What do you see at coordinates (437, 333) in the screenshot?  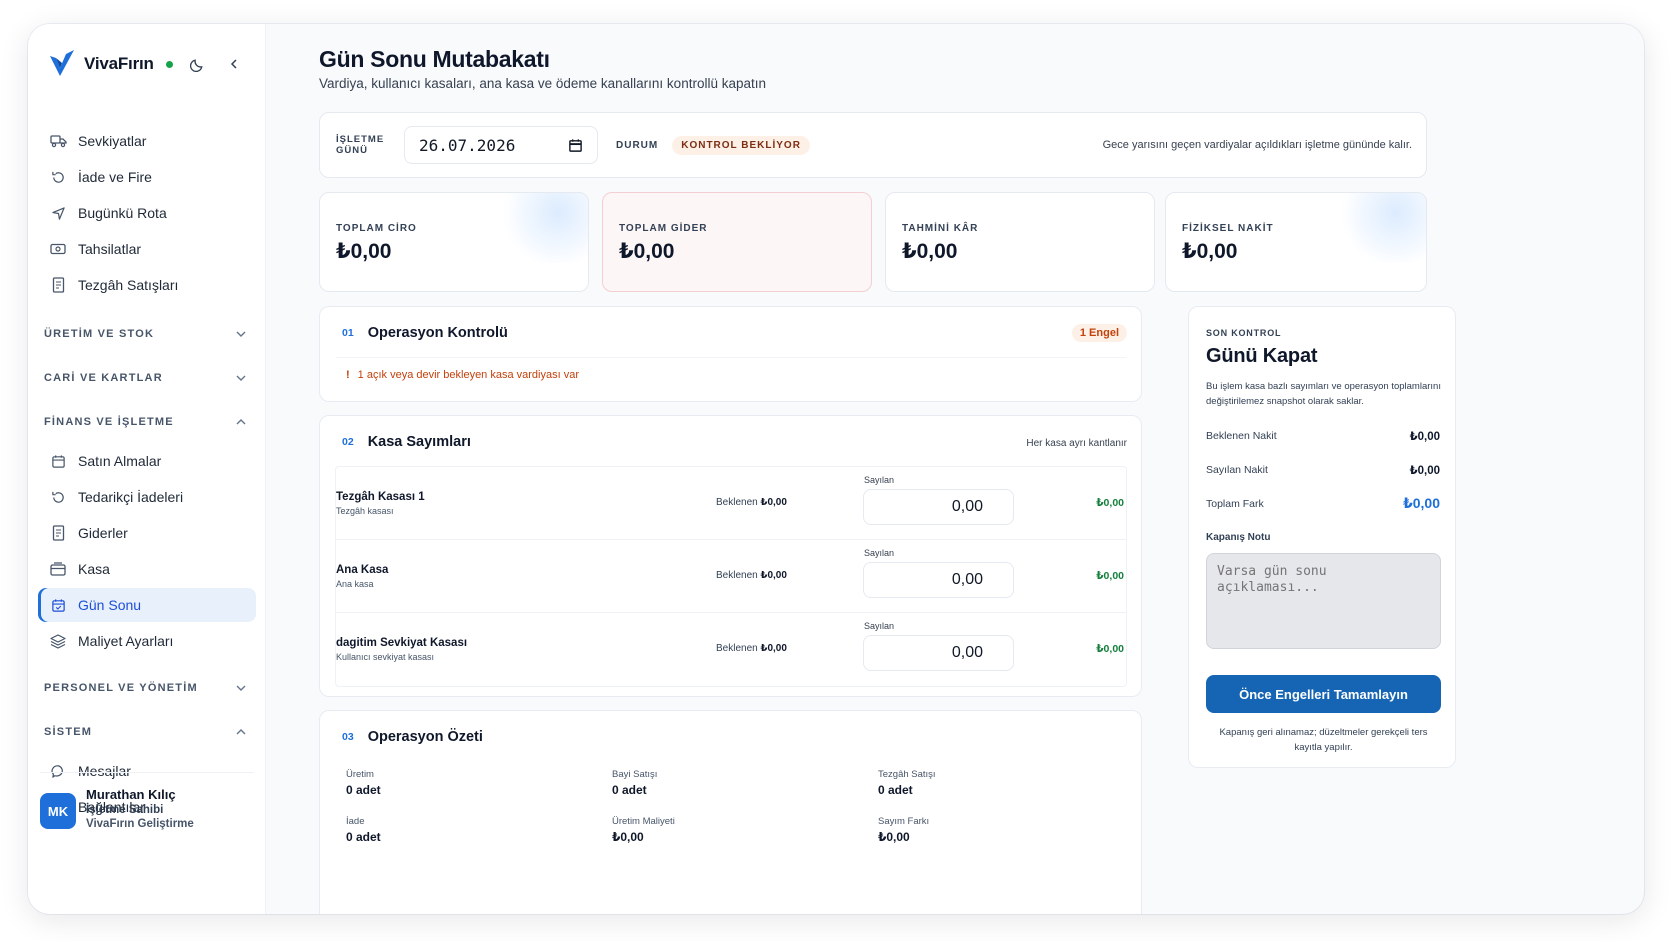 I see `section-title: Operasyon Kontrolü` at bounding box center [437, 333].